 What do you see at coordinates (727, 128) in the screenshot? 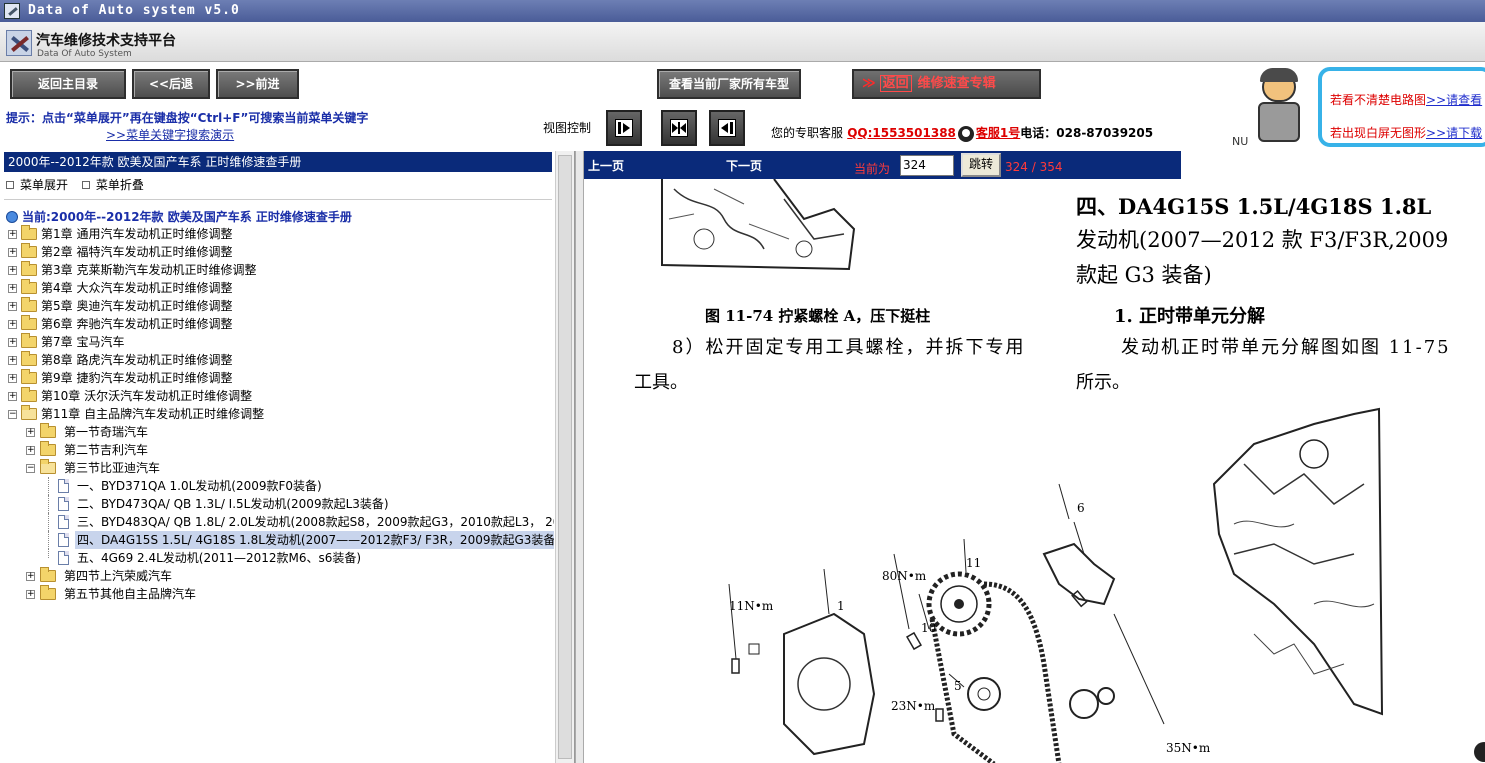
I see `view-right-pane-button` at bounding box center [727, 128].